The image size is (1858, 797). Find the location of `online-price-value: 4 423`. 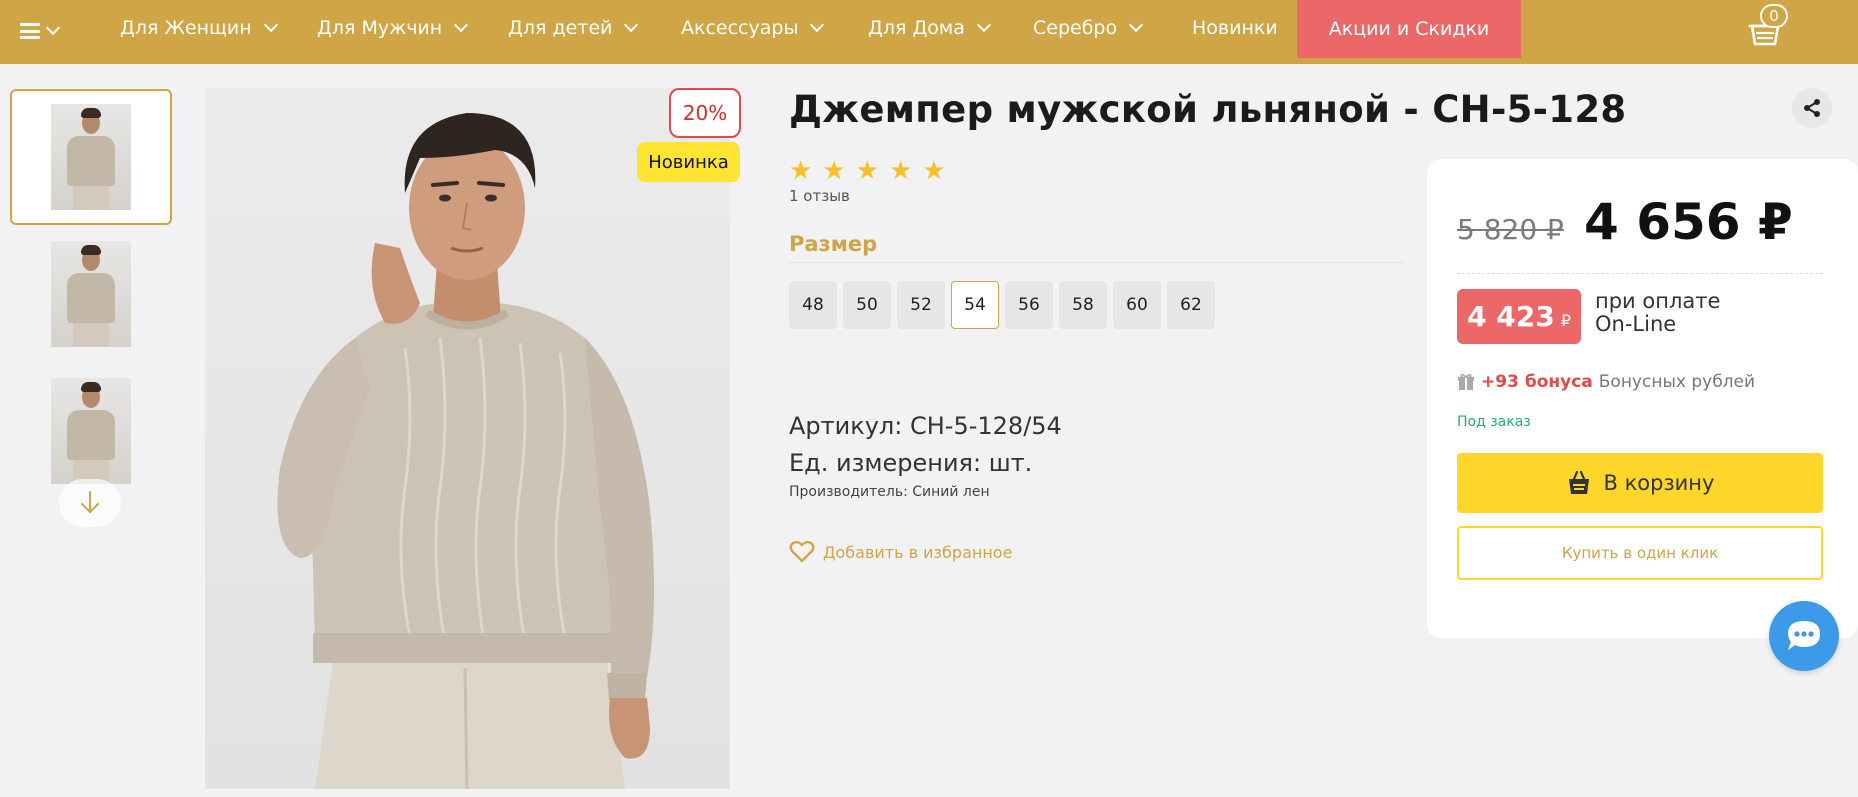

online-price-value: 4 423 is located at coordinates (1511, 316).